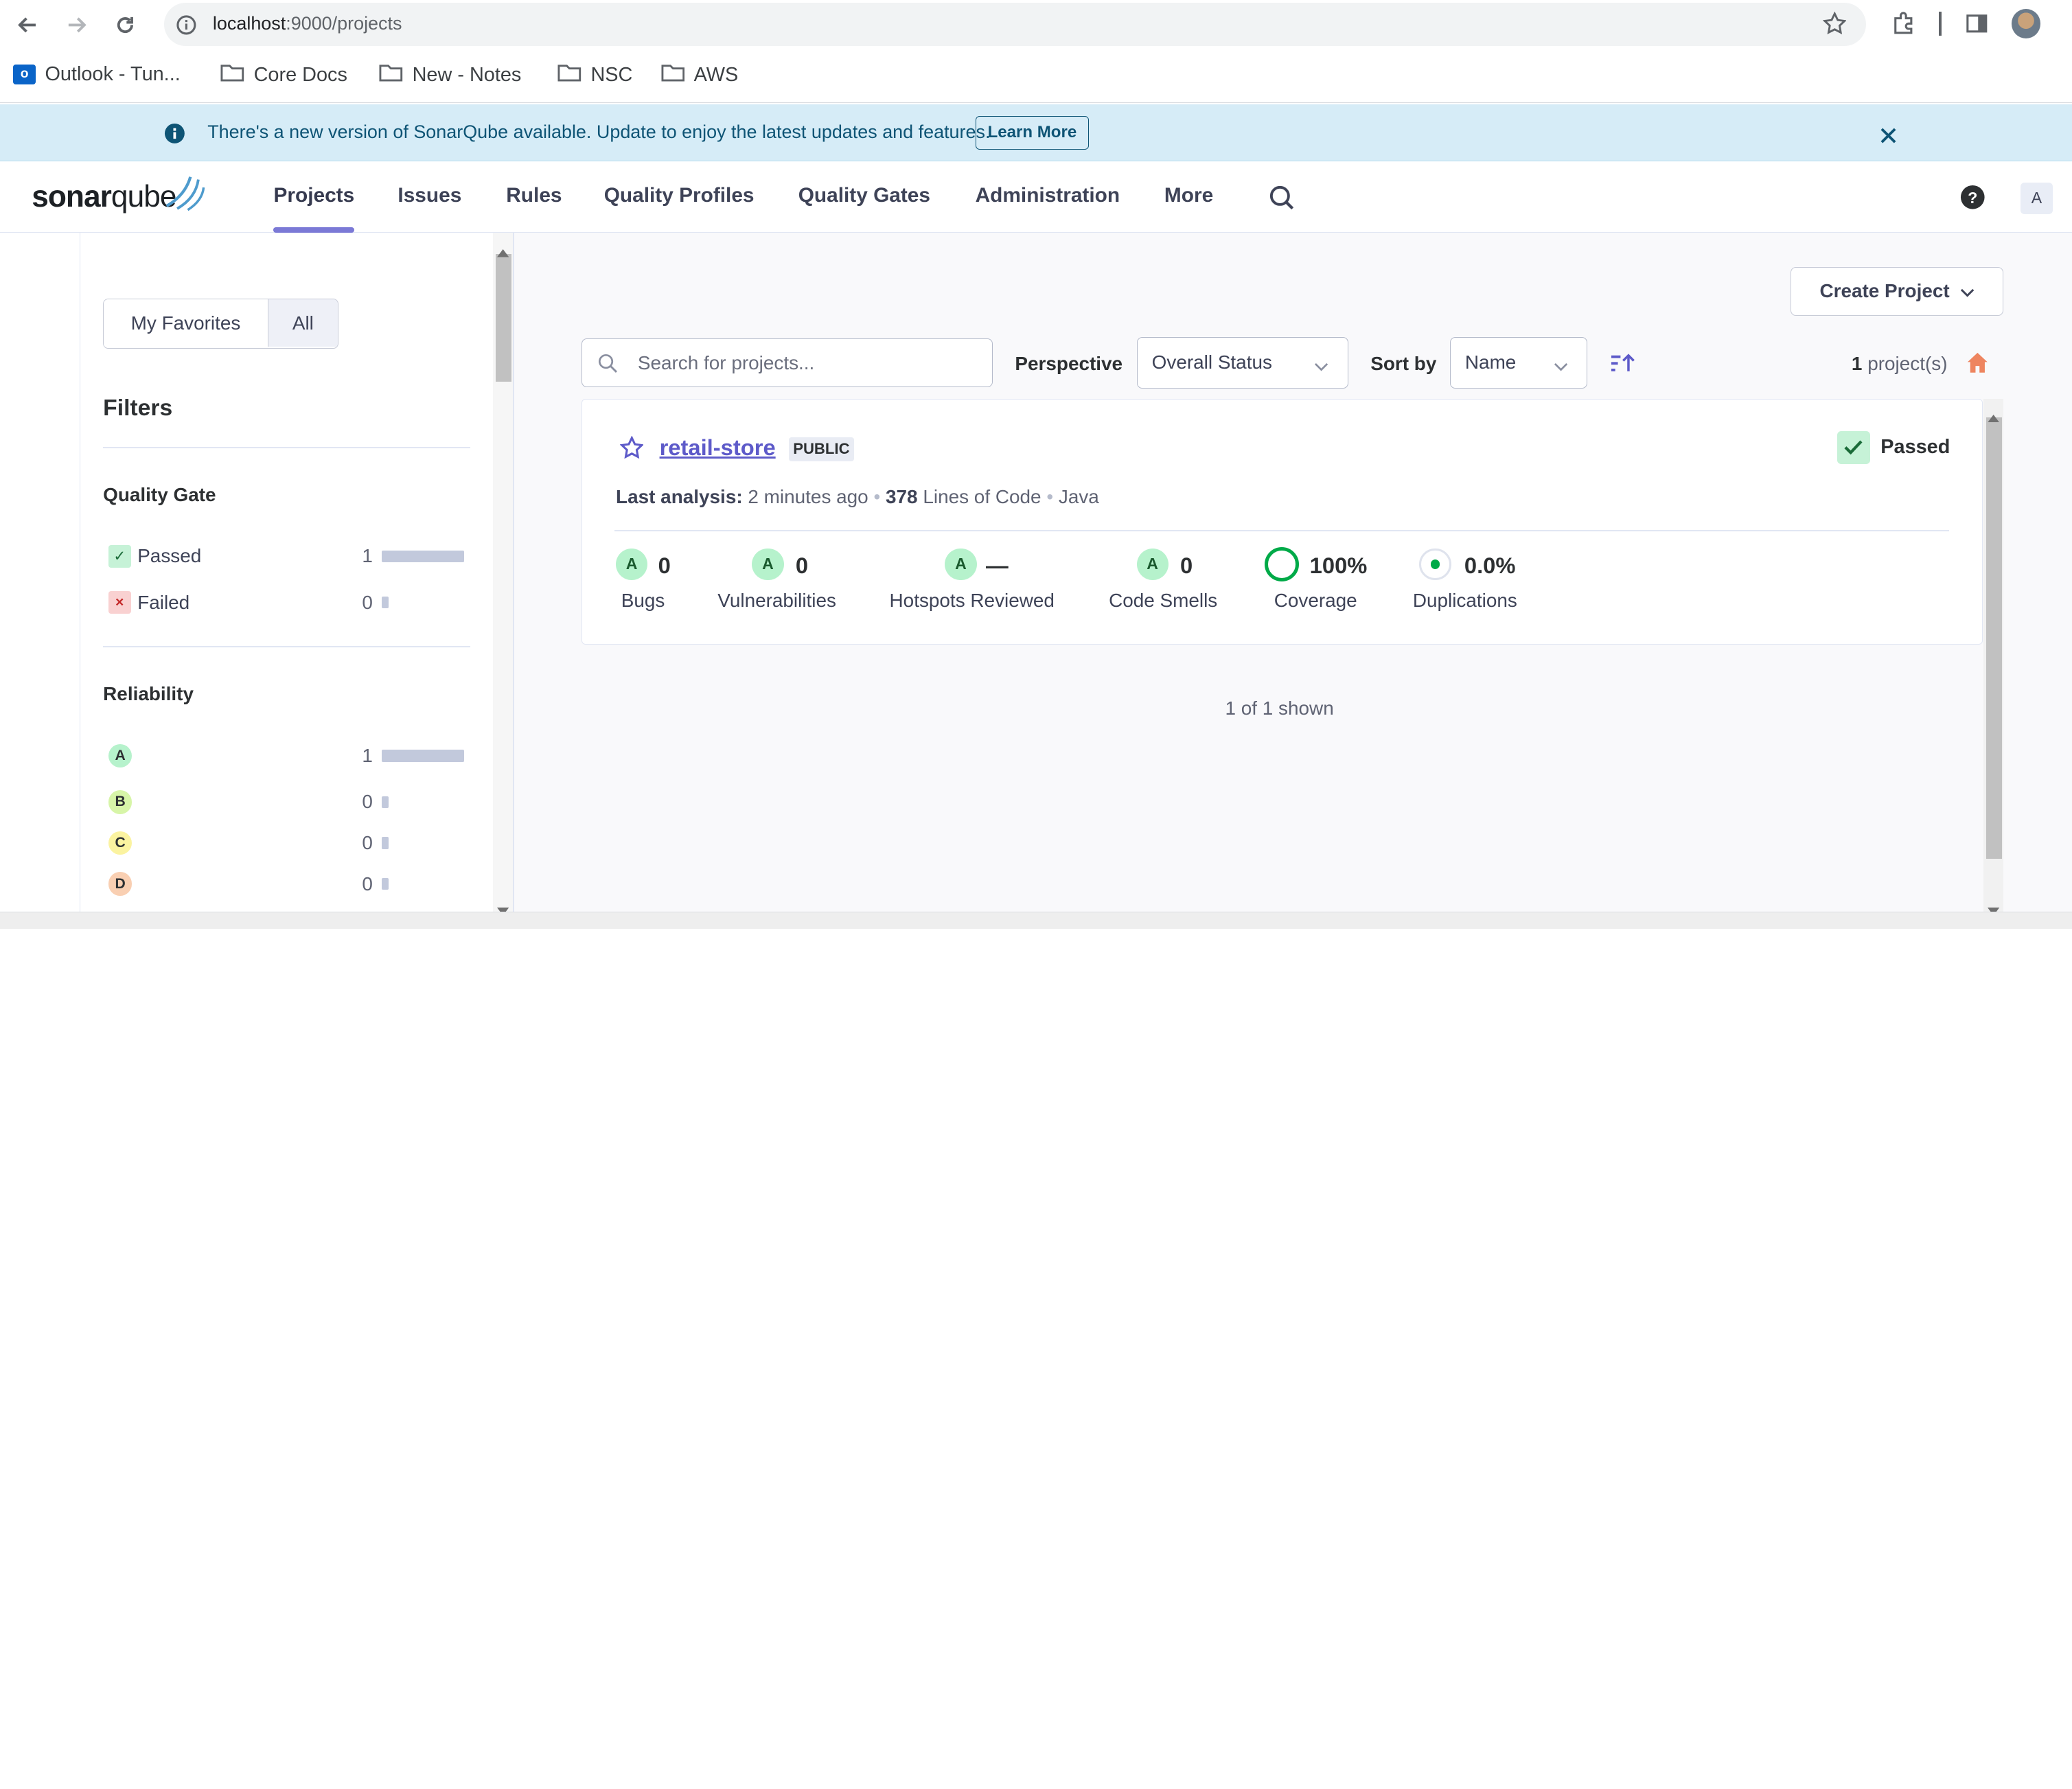  Describe the element at coordinates (534, 195) in the screenshot. I see `nav-rules: Rules` at that location.